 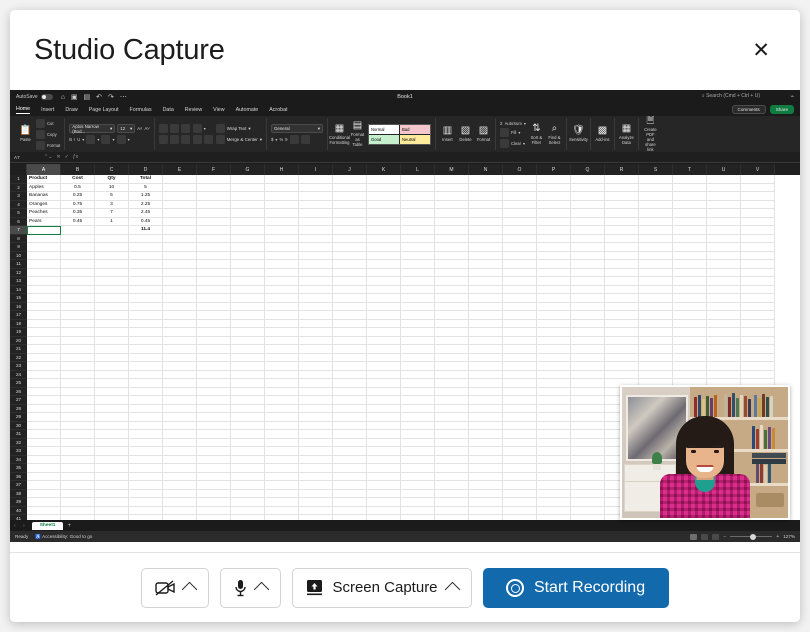 What do you see at coordinates (418, 221) in the screenshot?
I see `cell-L6` at bounding box center [418, 221].